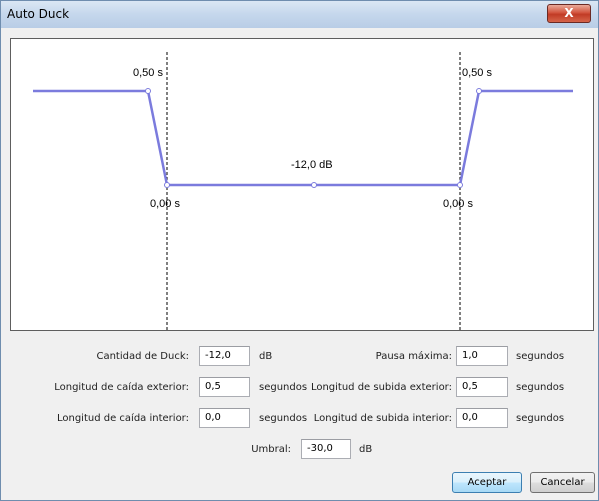 The height and width of the screenshot is (501, 599). What do you see at coordinates (148, 73) in the screenshot?
I see `fade-out-outer-label: 0,50 s` at bounding box center [148, 73].